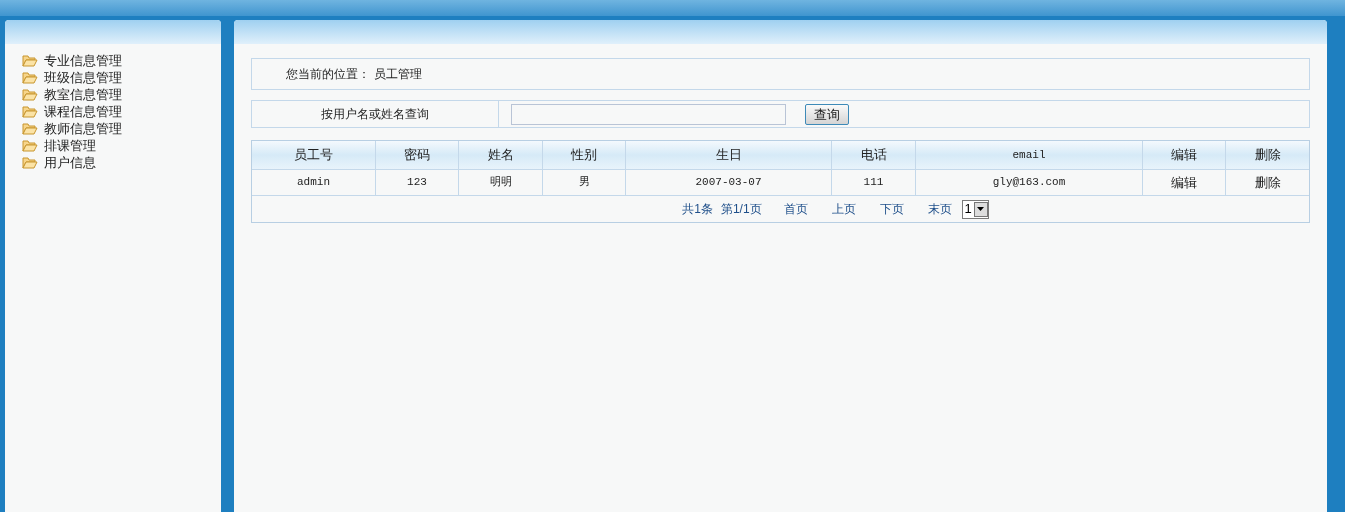 The height and width of the screenshot is (512, 1345). I want to click on page-link: 首页, so click(795, 209).